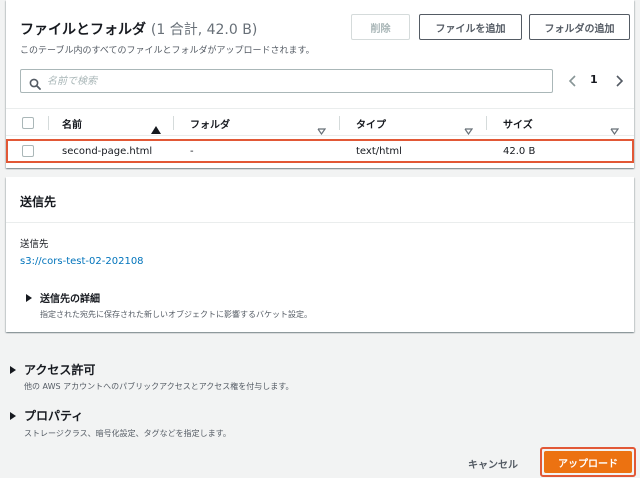 Image resolution: width=640 pixels, height=478 pixels. Describe the element at coordinates (573, 81) in the screenshot. I see `chevron-left-icon` at that location.